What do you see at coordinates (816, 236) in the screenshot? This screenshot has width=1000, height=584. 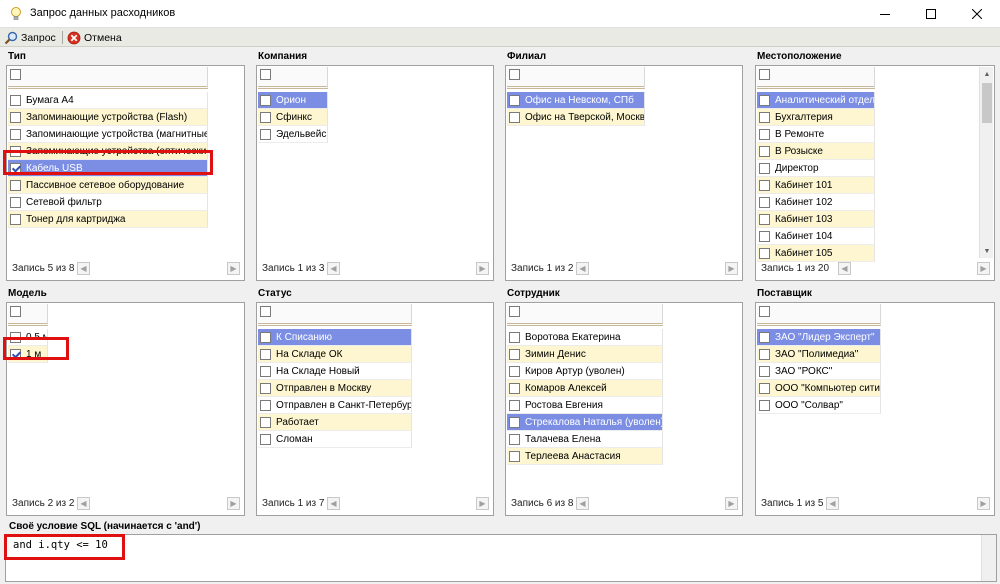 I see `list-item: Кабинет 104` at bounding box center [816, 236].